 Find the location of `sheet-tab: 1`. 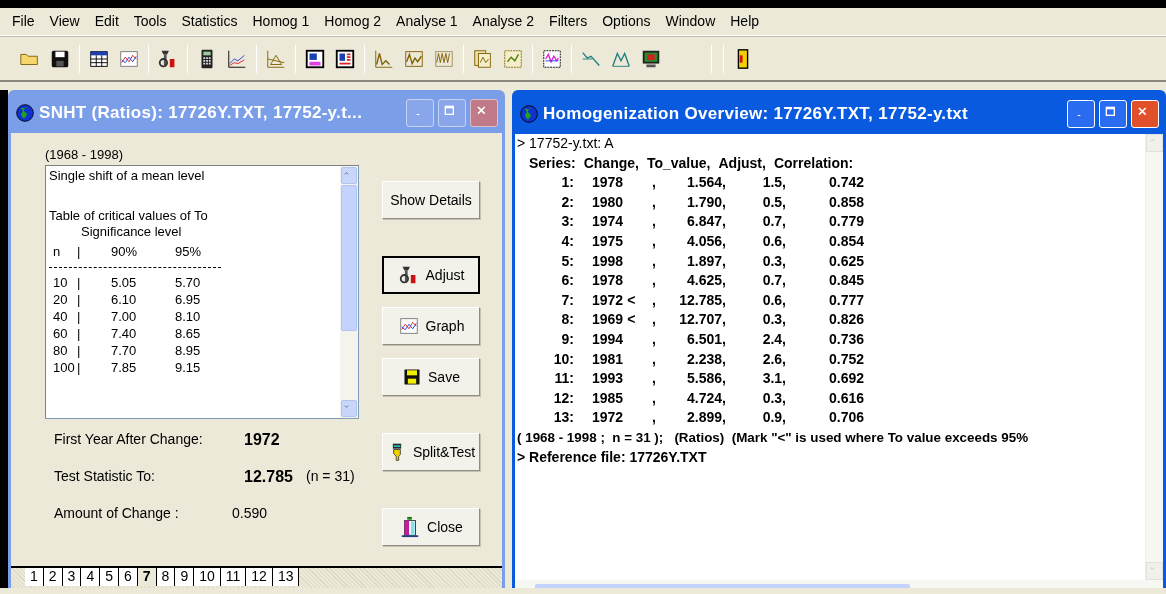

sheet-tab: 1 is located at coordinates (34, 577).